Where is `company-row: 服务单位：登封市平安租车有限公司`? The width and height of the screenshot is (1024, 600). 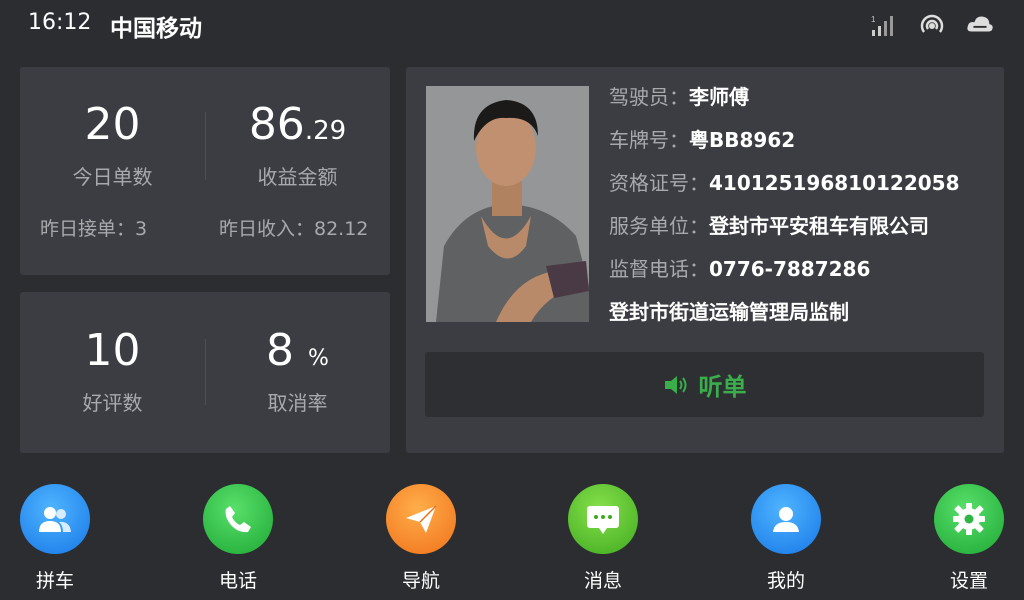
company-row: 服务单位：登封市平安租车有限公司 is located at coordinates (769, 226).